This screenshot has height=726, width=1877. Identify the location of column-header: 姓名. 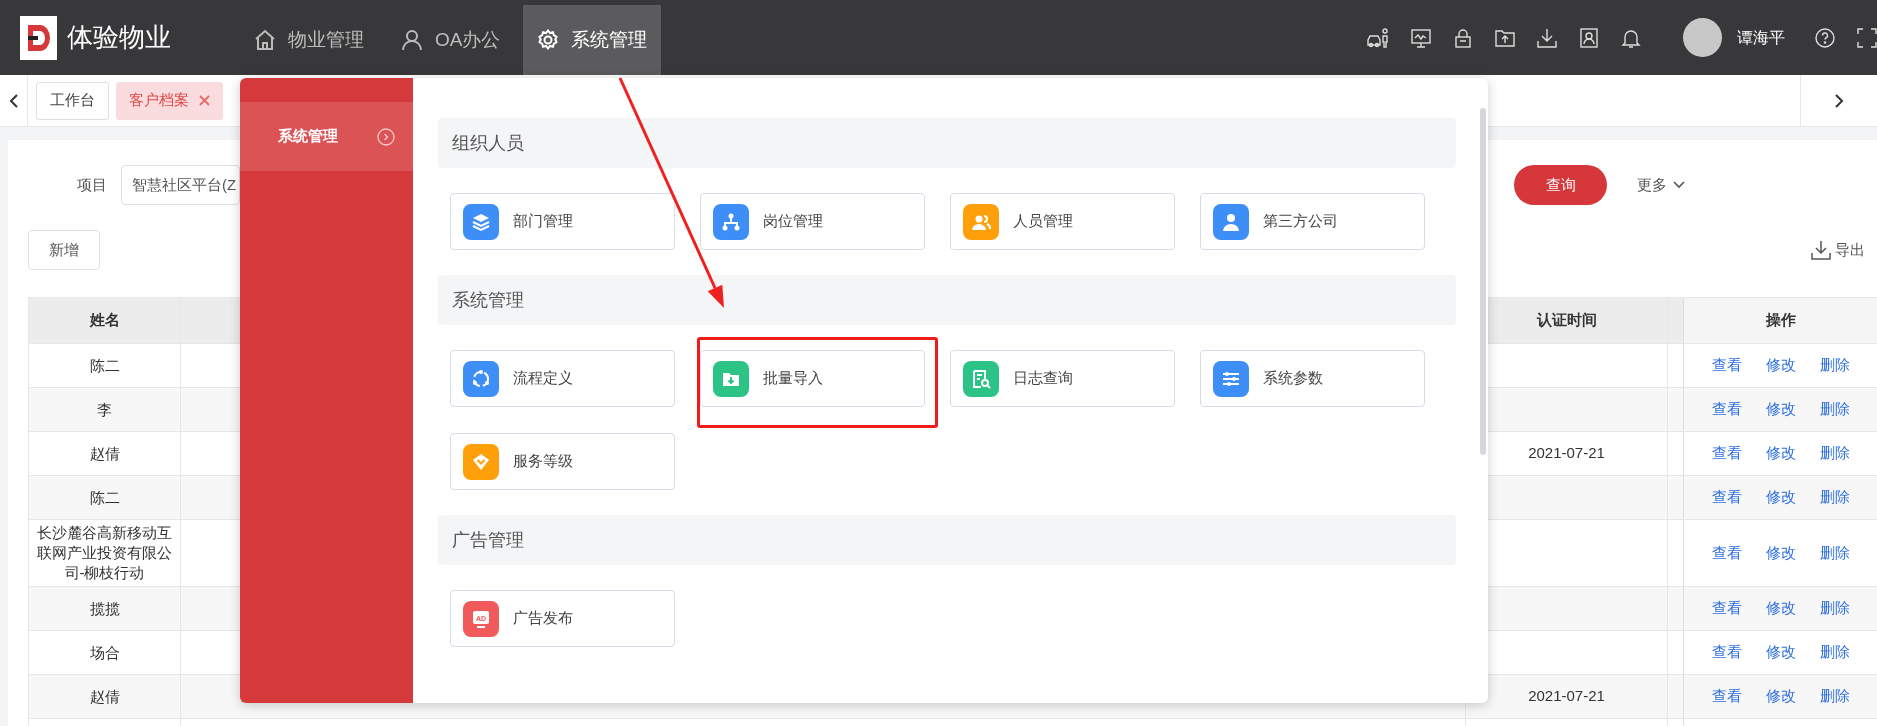
(105, 320).